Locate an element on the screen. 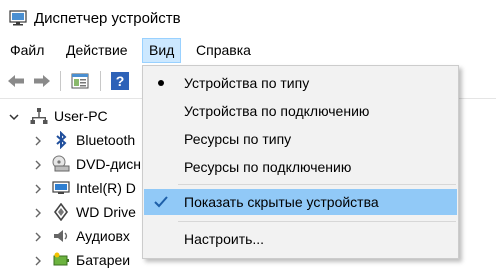 This screenshot has width=496, height=274. menu-item-label: Ресурсы по подключению is located at coordinates (268, 167).